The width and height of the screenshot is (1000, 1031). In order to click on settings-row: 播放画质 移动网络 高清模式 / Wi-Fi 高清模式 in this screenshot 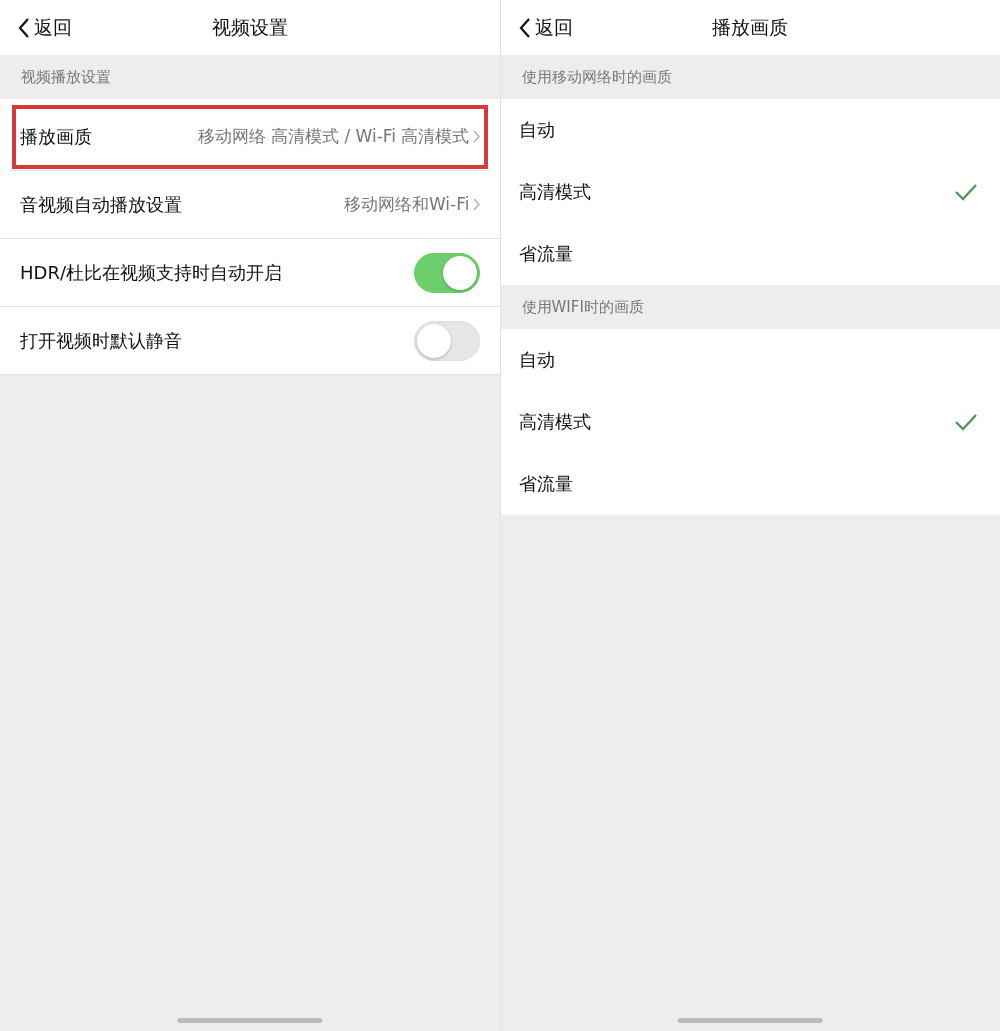, I will do `click(250, 137)`.